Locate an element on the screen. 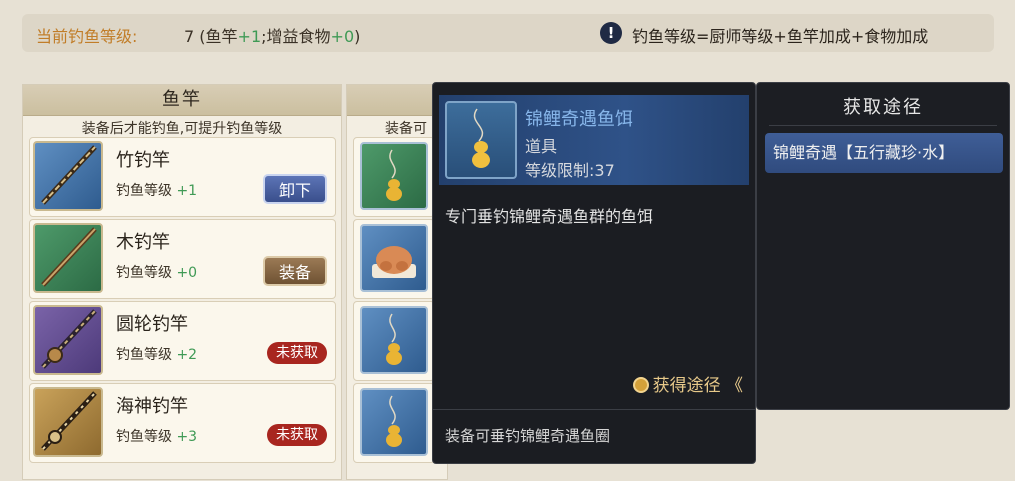 Image resolution: width=1015 pixels, height=481 pixels. unequip-button: 卸下 is located at coordinates (295, 189).